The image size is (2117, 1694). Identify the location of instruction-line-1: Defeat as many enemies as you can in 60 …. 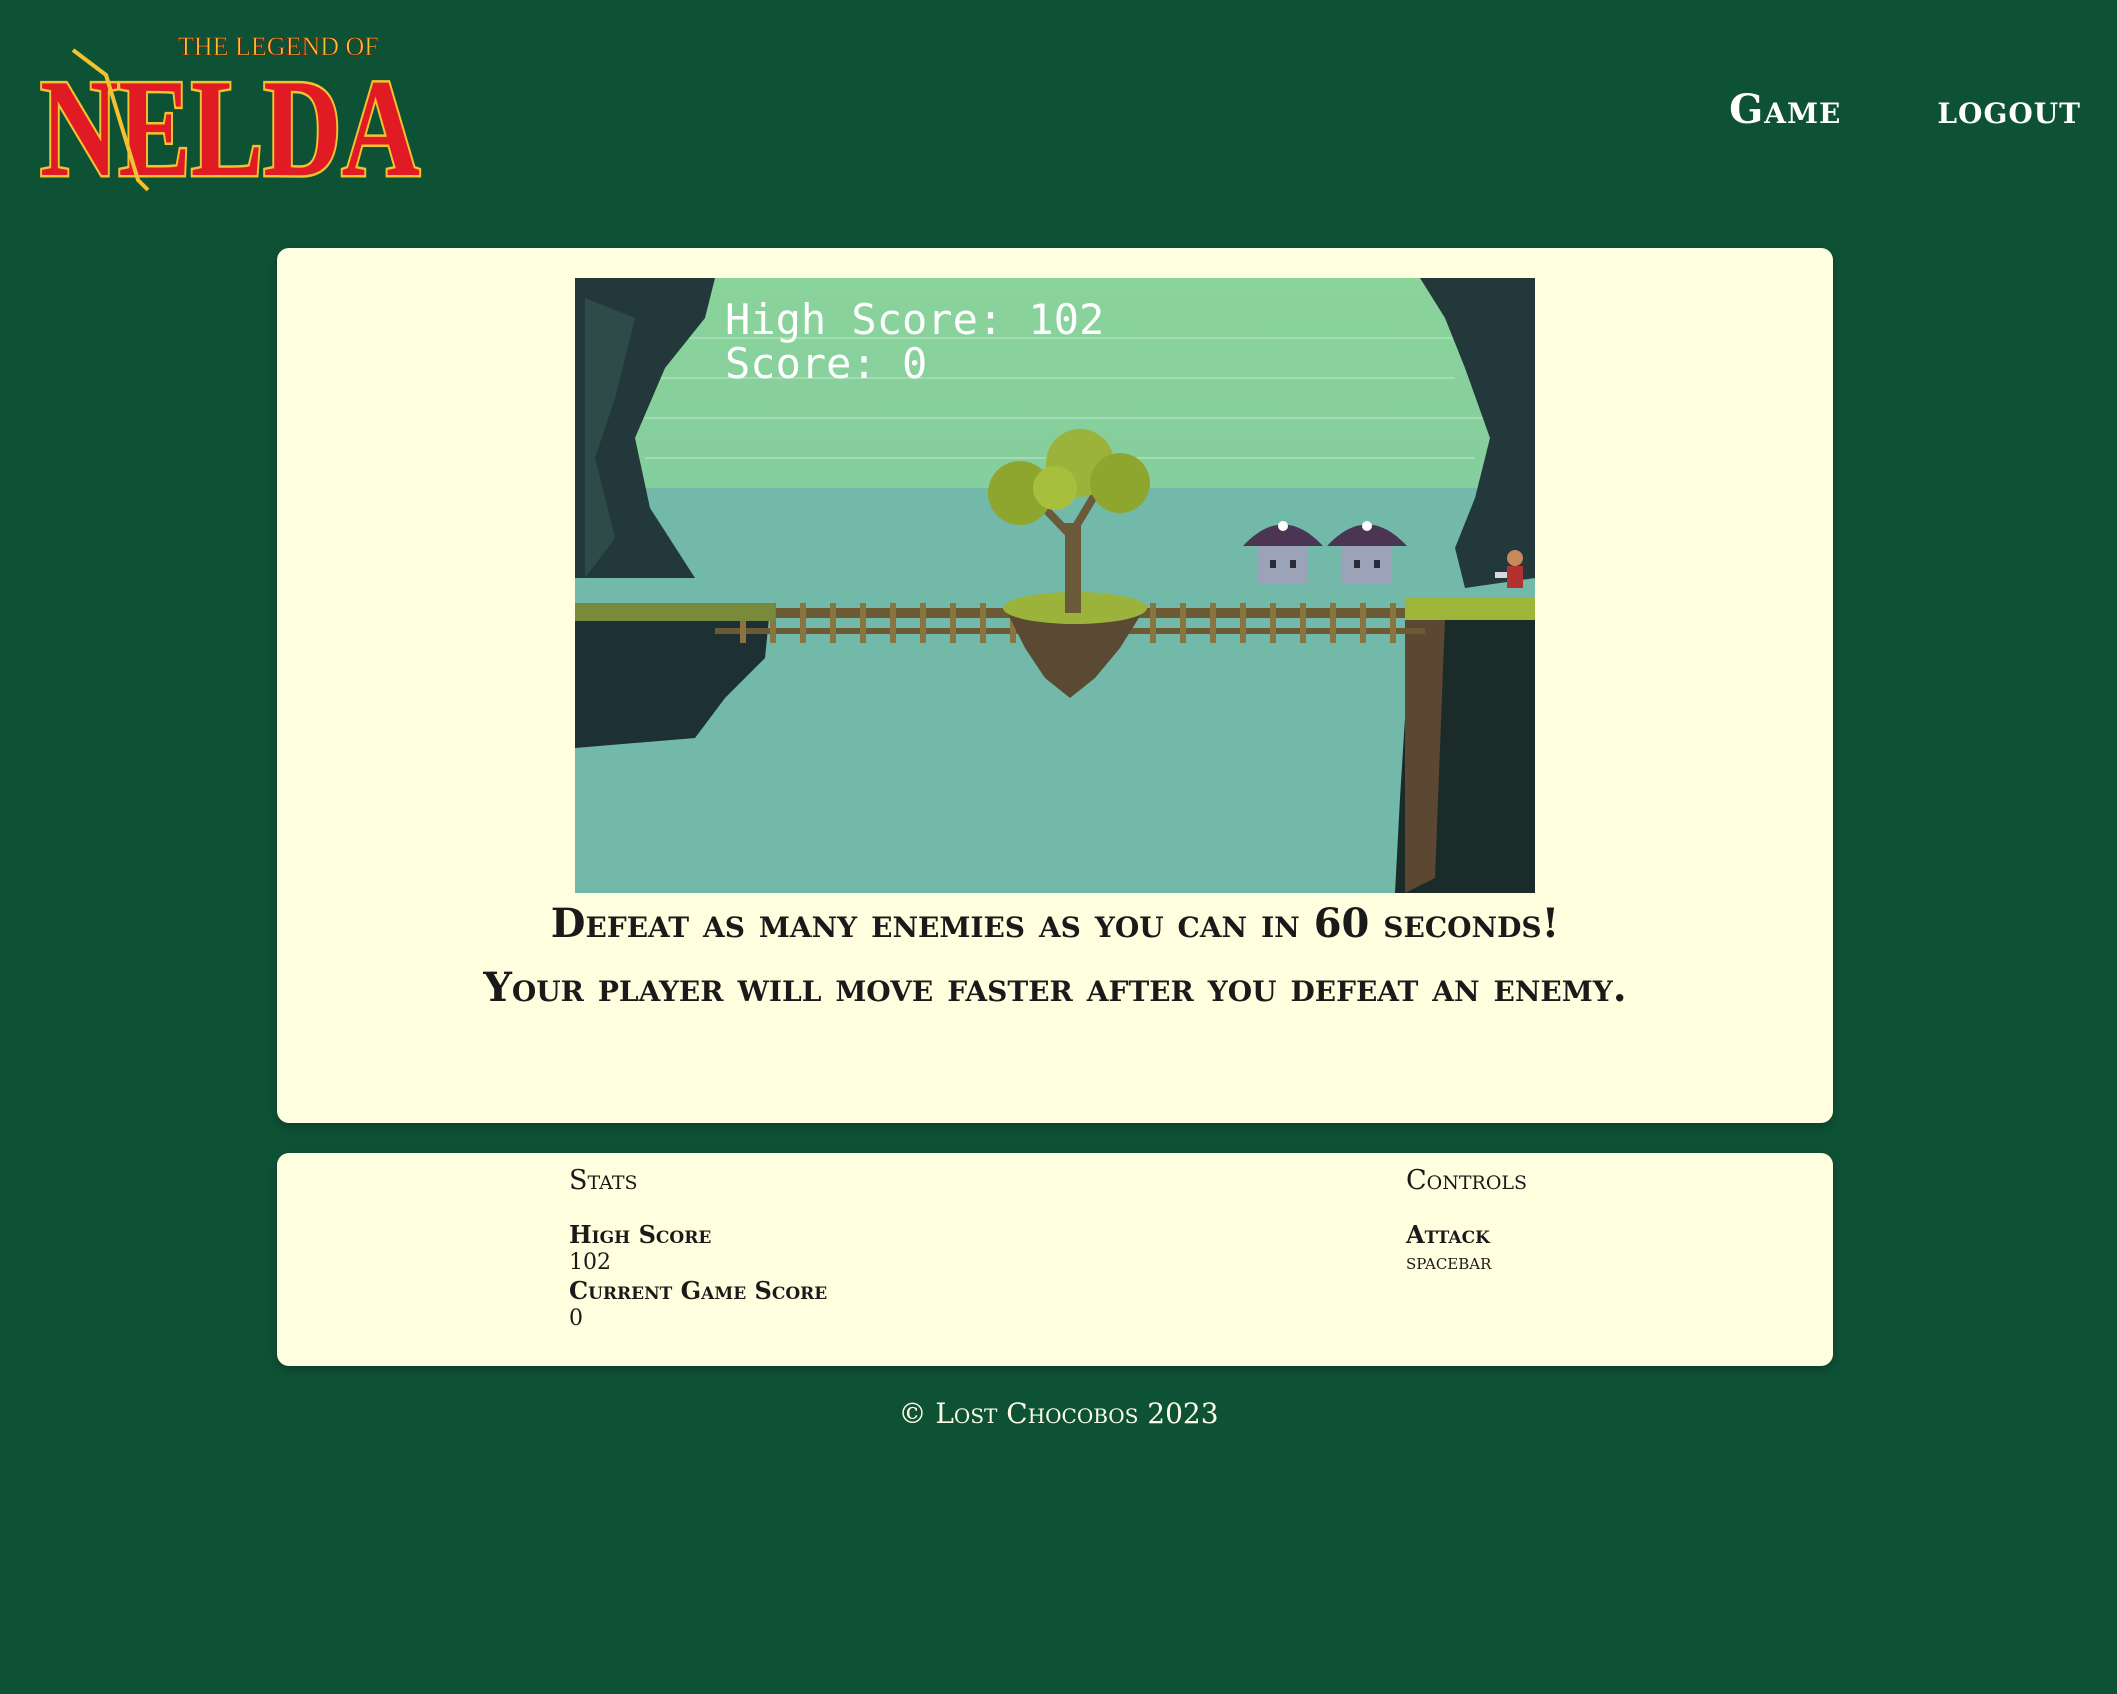
(1055, 923).